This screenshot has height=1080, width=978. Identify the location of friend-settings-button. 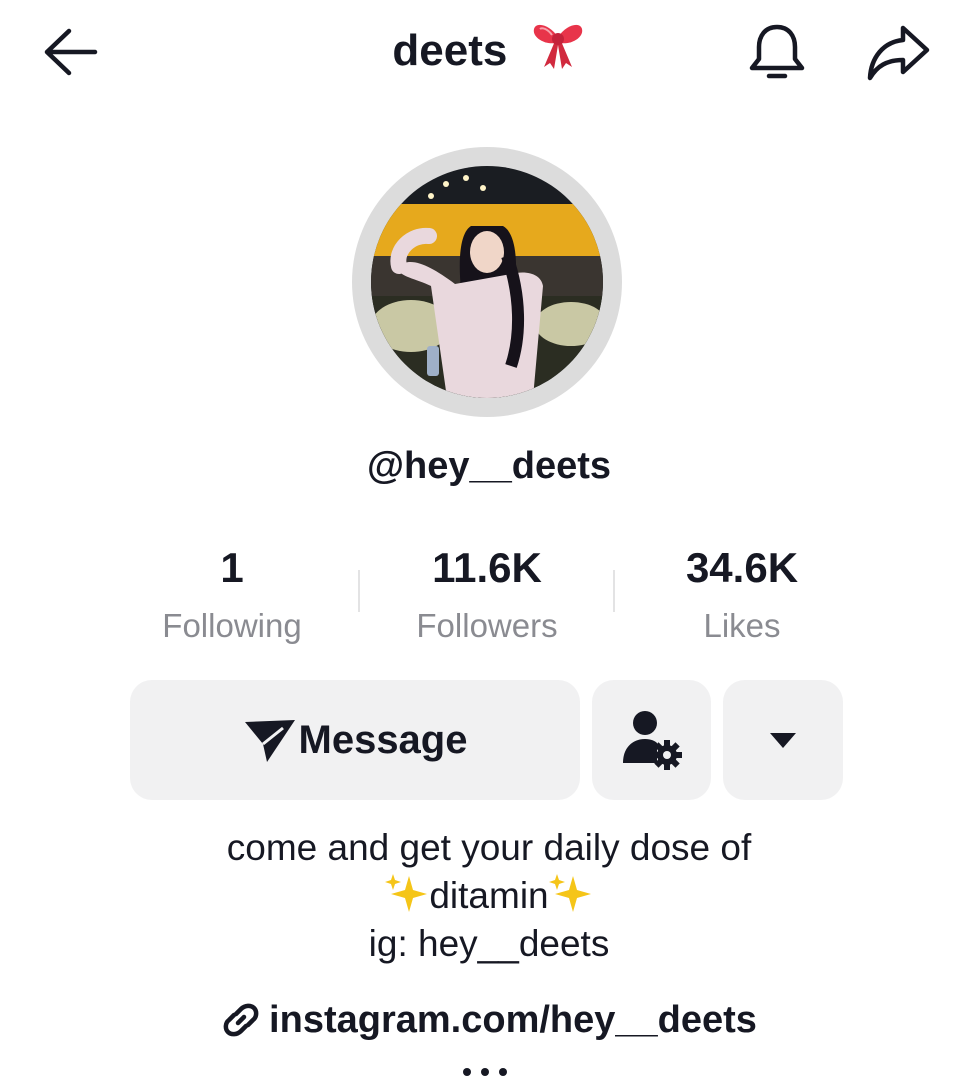
(651, 740).